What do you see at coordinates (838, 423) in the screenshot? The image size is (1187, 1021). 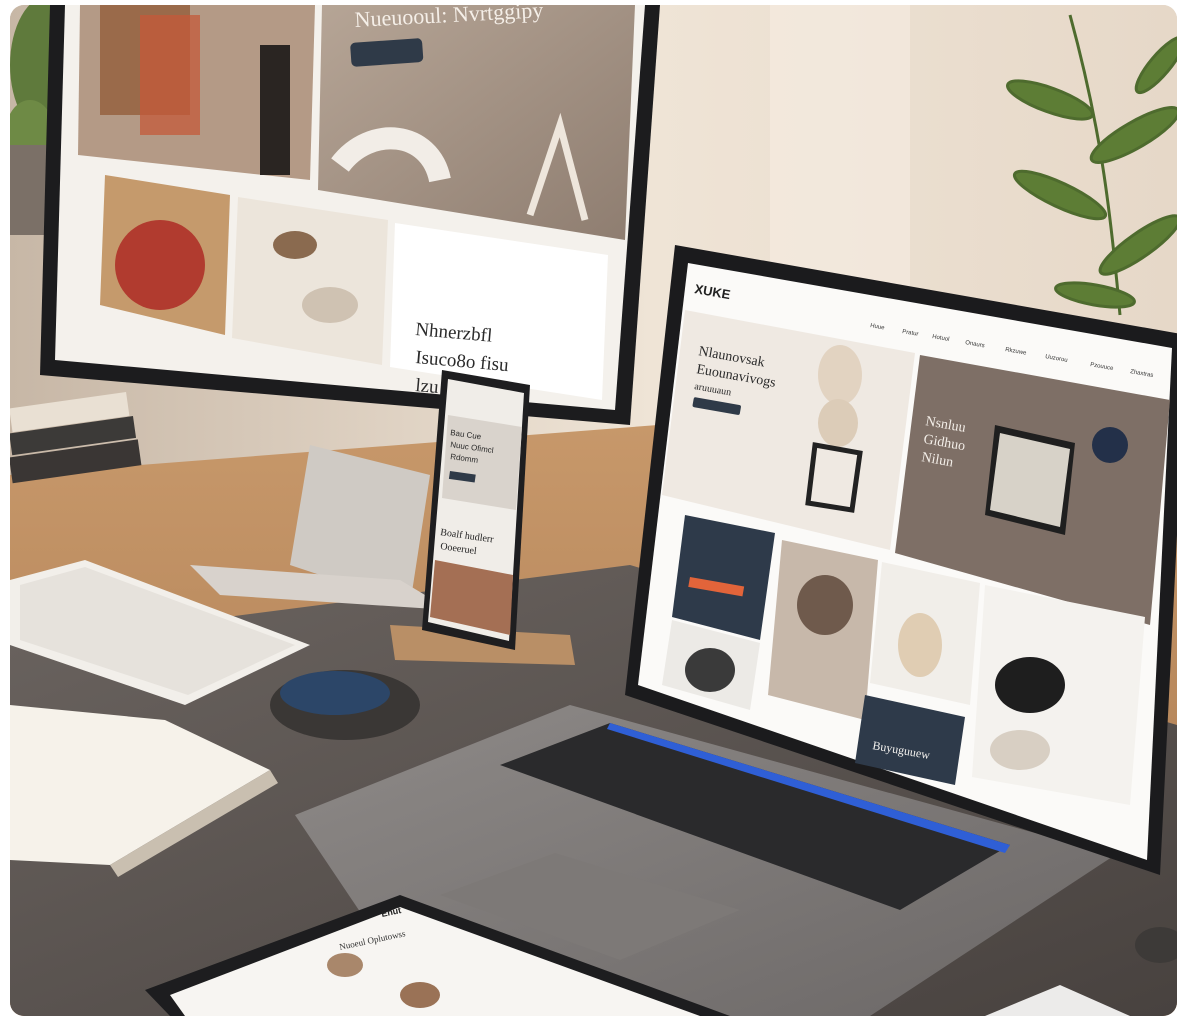 I see `hero-lamp-mid` at bounding box center [838, 423].